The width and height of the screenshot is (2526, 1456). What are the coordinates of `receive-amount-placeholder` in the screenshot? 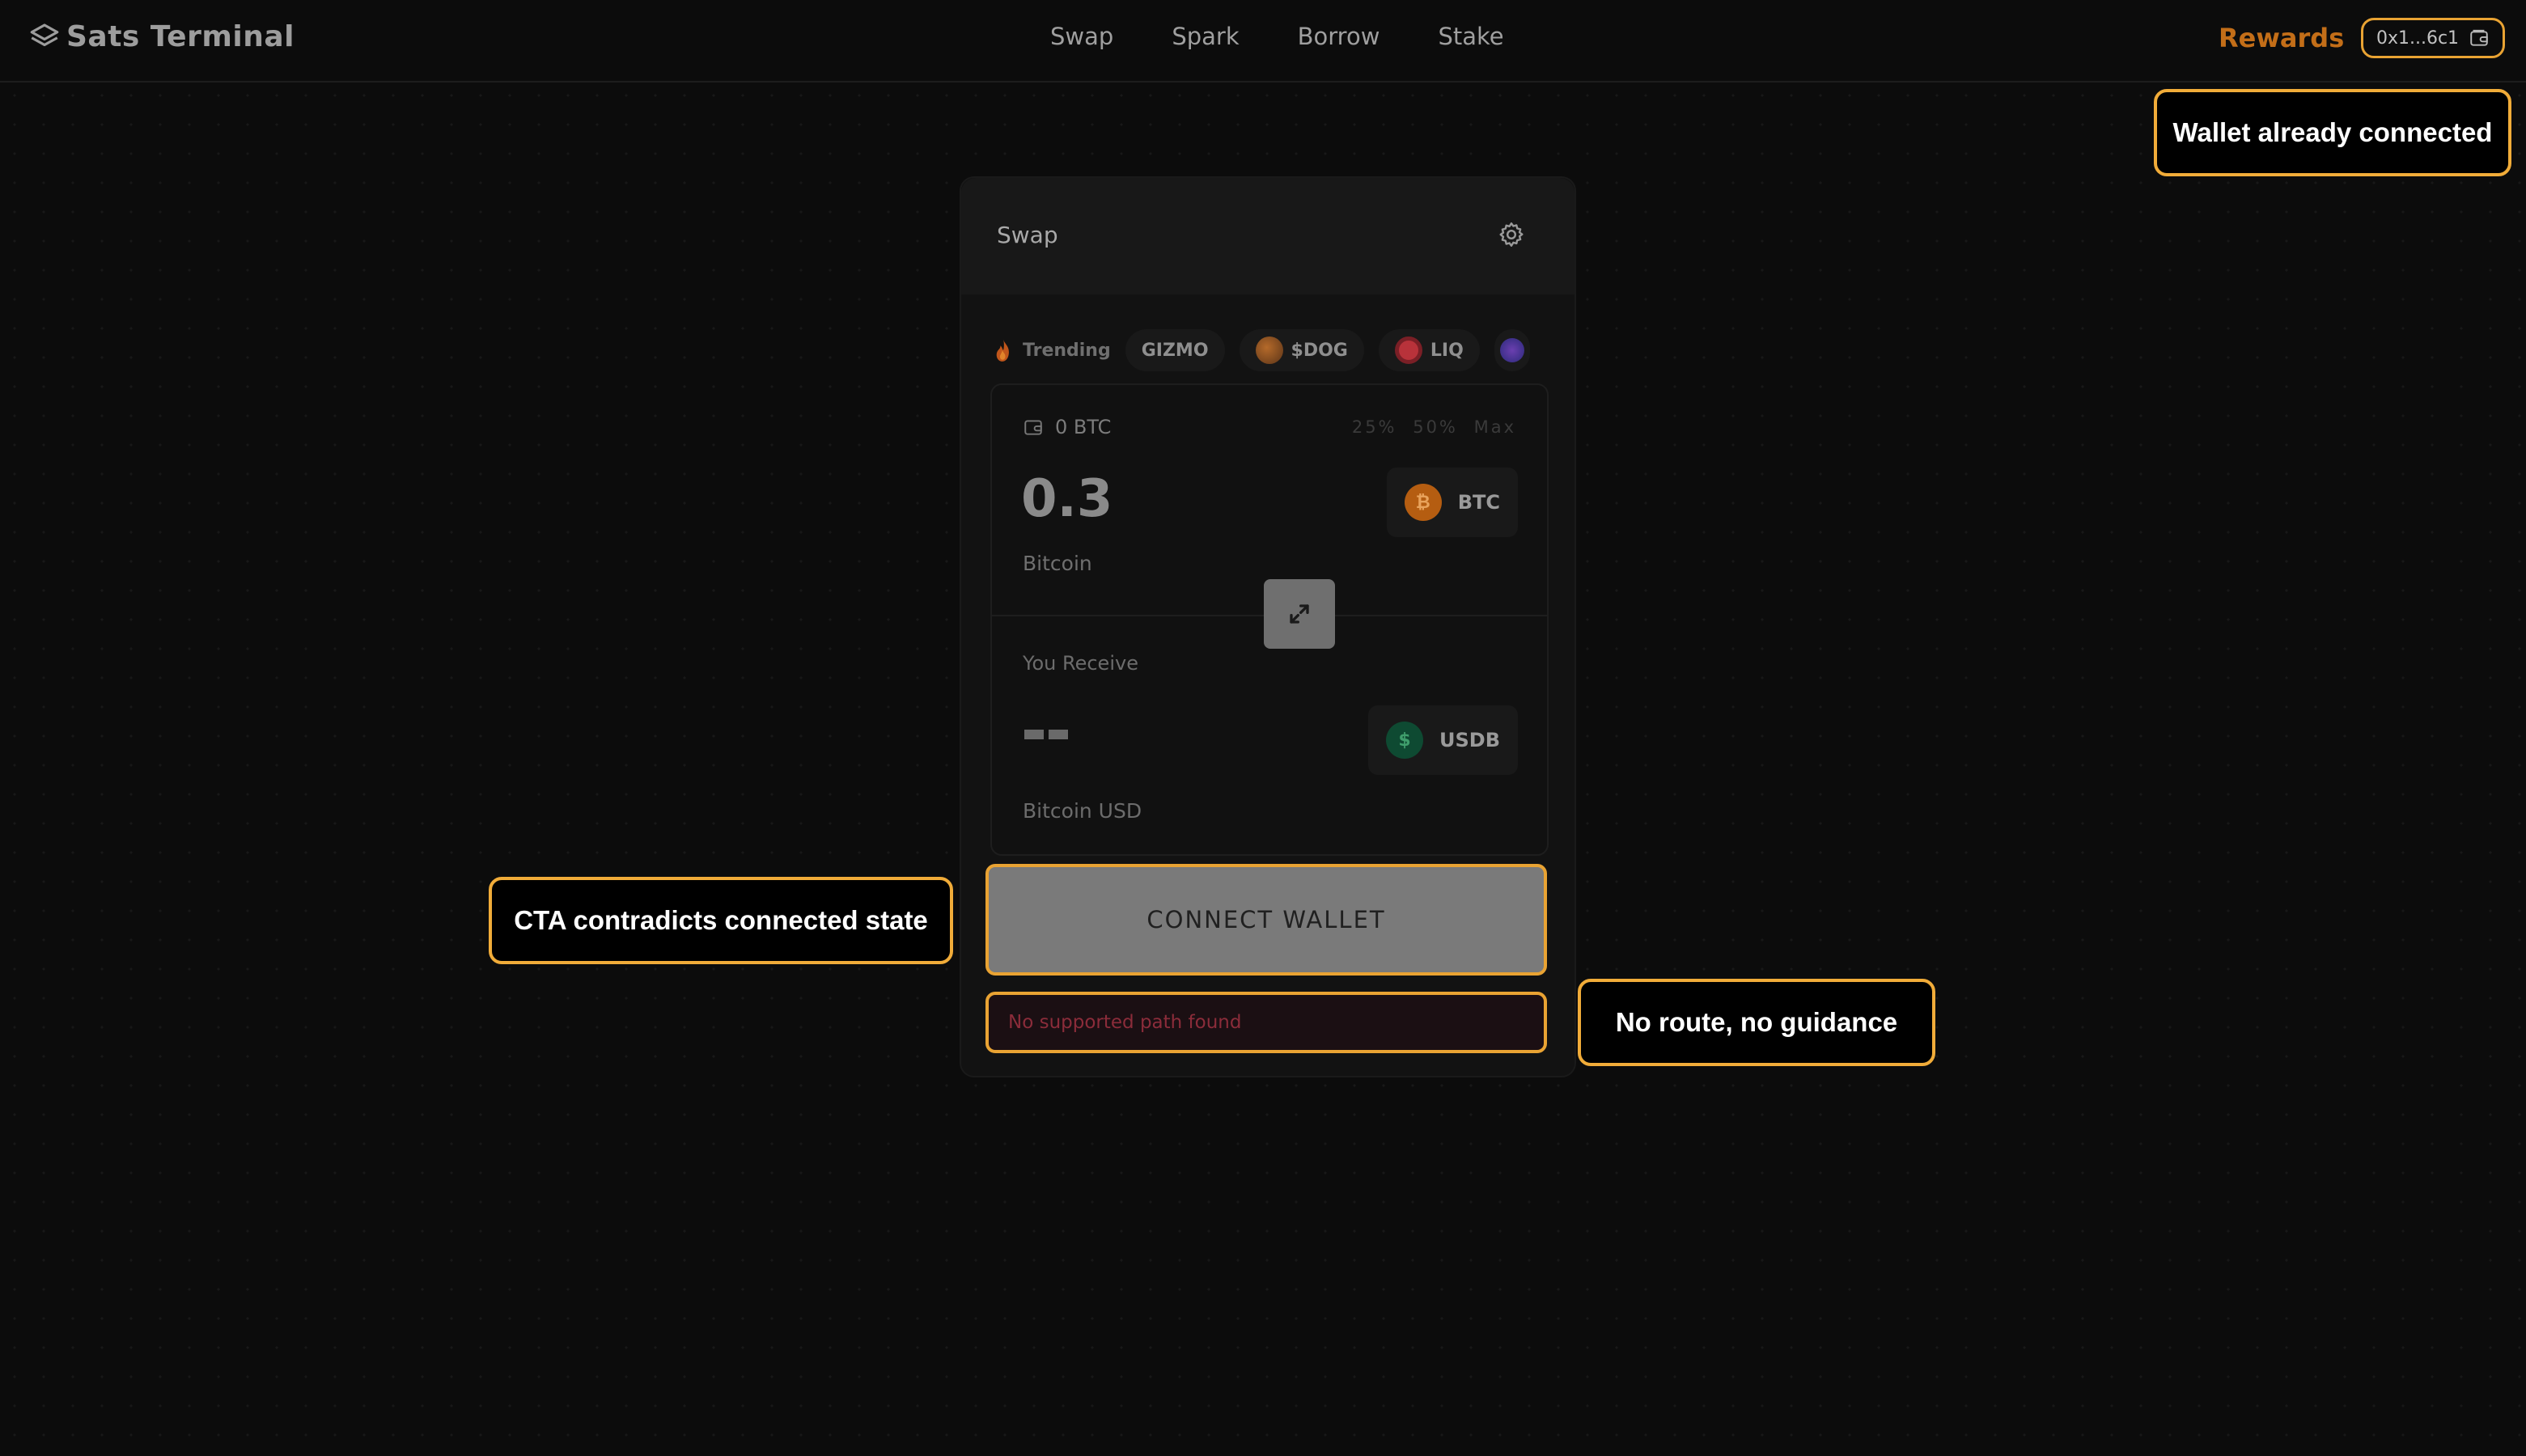 It's located at (1046, 734).